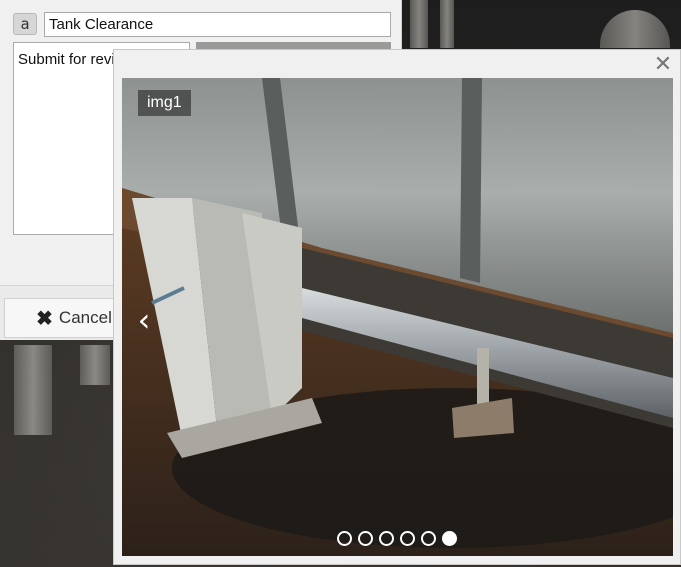  Describe the element at coordinates (397, 538) in the screenshot. I see `slide-indicator` at that location.